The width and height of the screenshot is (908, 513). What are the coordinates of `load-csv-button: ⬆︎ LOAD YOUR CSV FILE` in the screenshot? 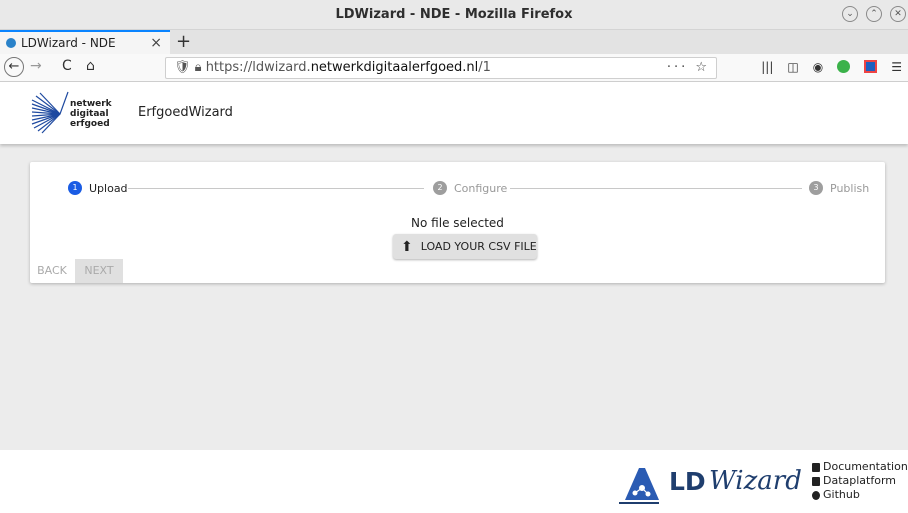 It's located at (465, 246).